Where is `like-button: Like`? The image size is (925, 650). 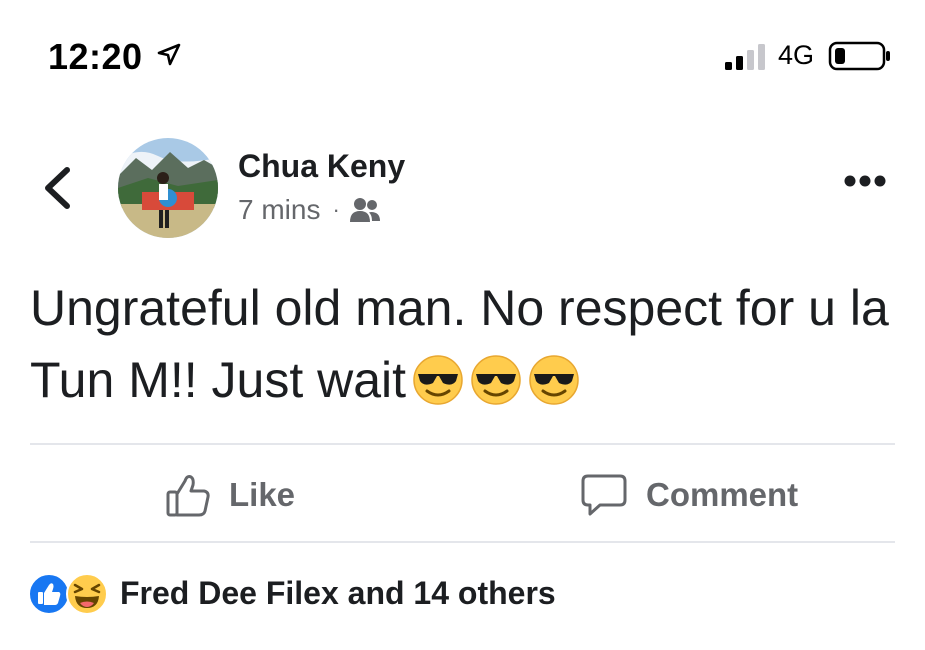 like-button: Like is located at coordinates (230, 495).